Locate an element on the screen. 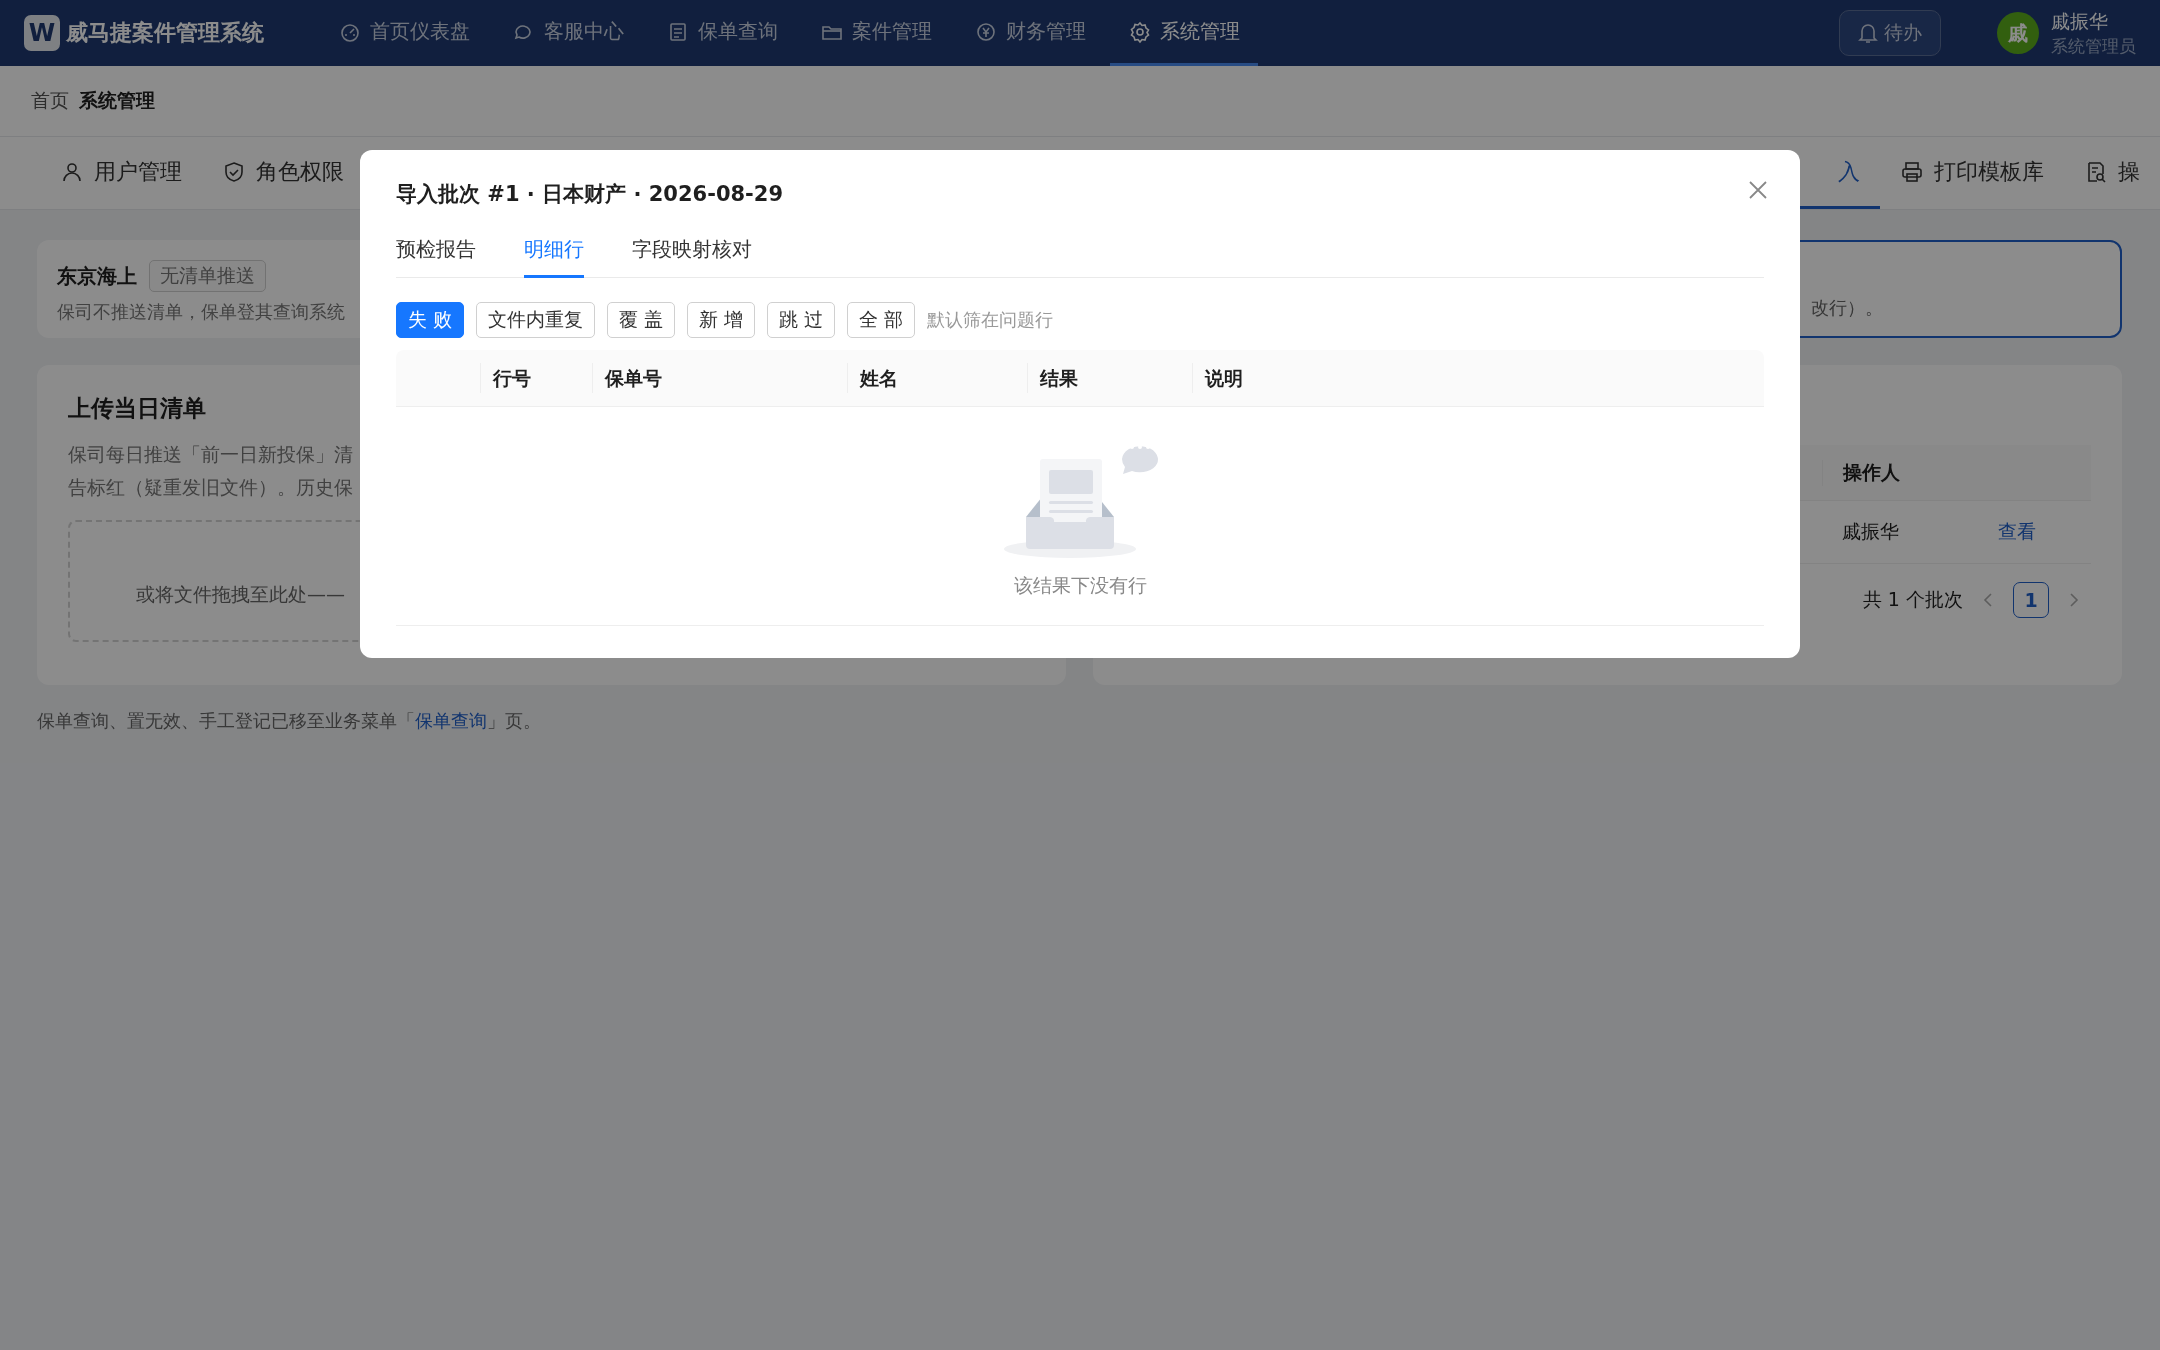 This screenshot has height=1350, width=2160. user-name: 戚振华 is located at coordinates (2080, 21).